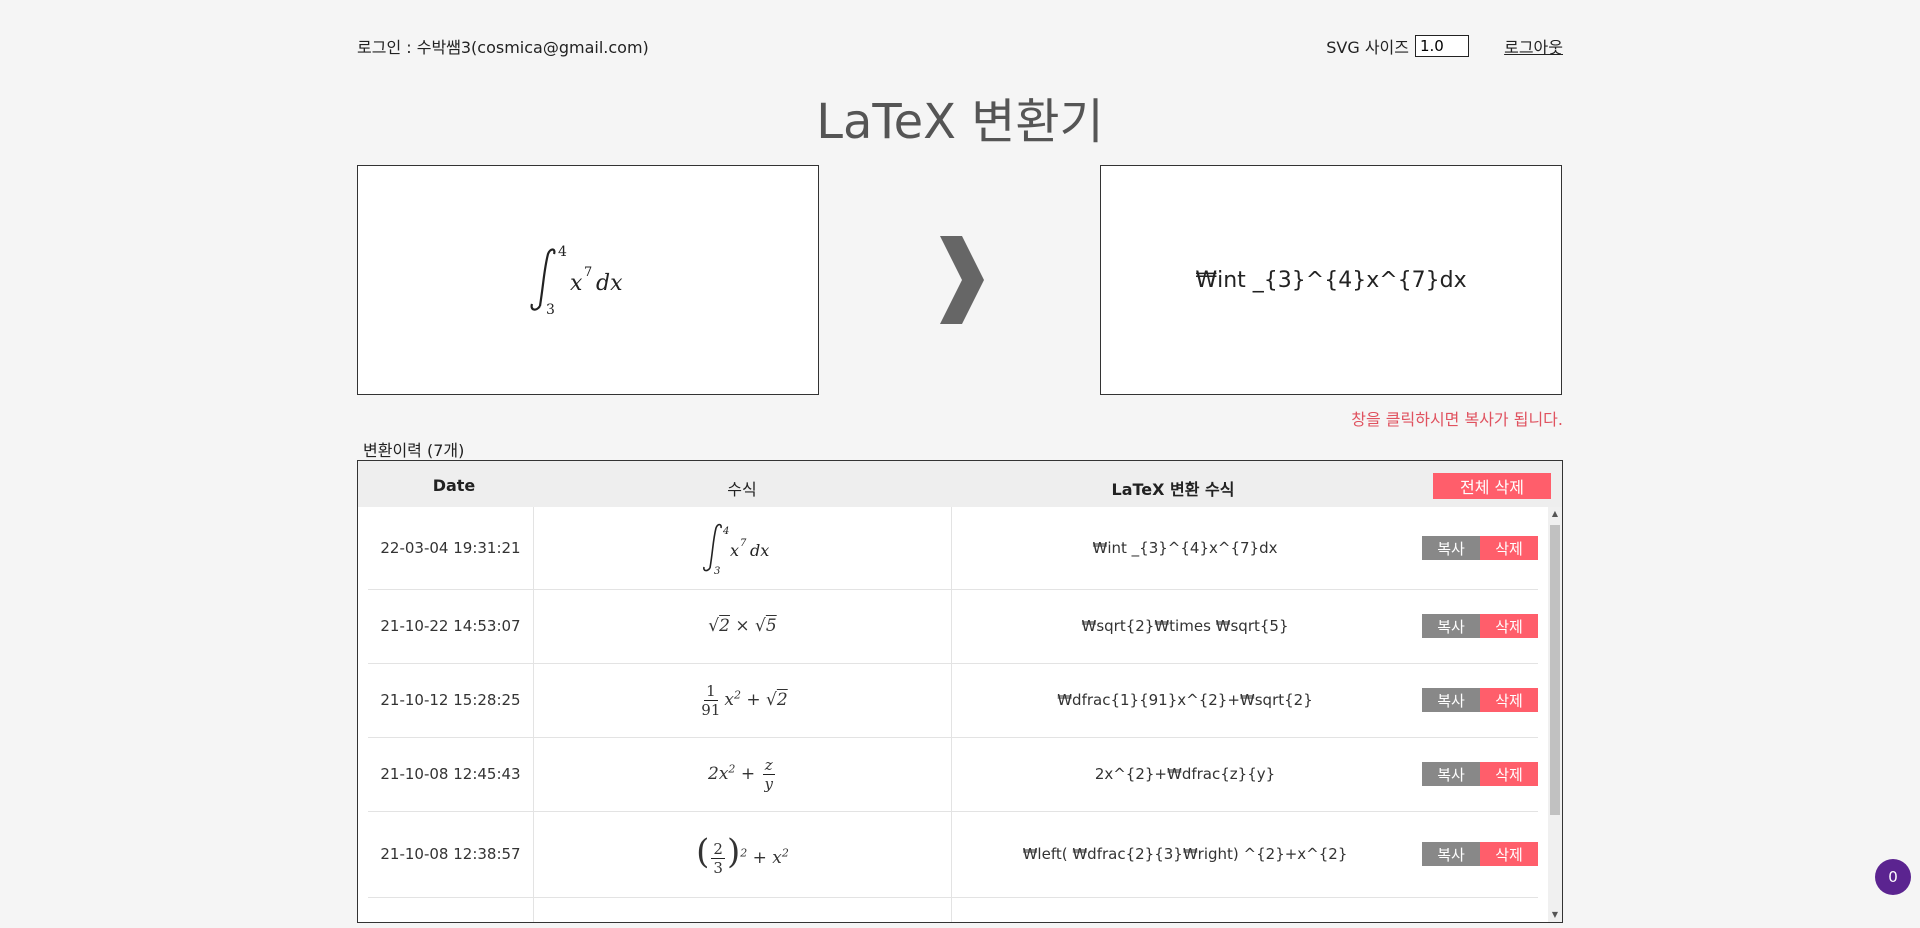  Describe the element at coordinates (1185, 700) in the screenshot. I see `row-latex: ₩dfrac{1}{91}x^{2}+₩sqrt{2}` at that location.